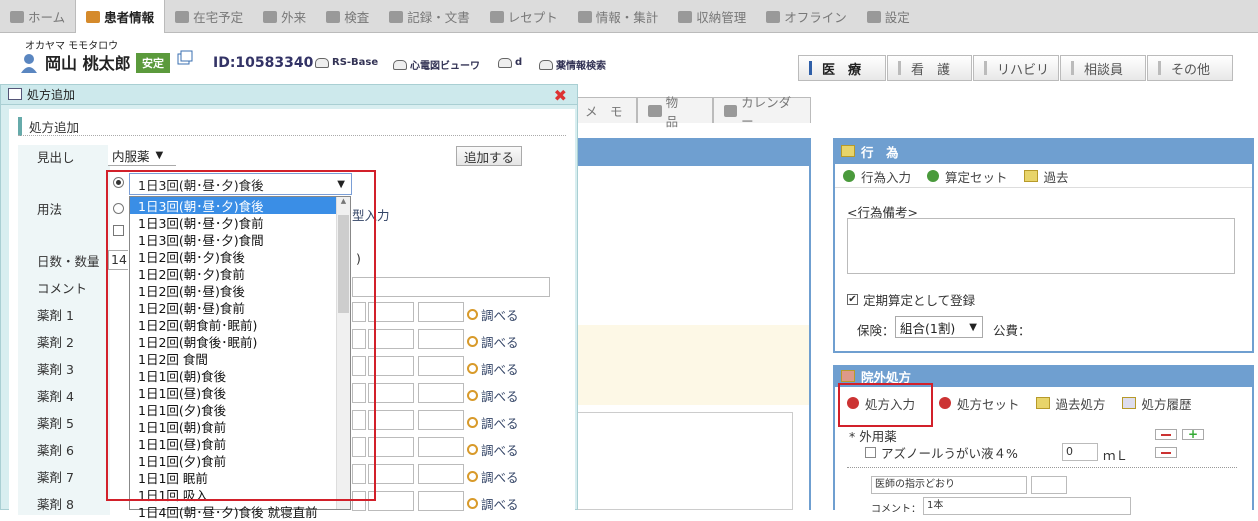 This screenshot has height=521, width=1258. Describe the element at coordinates (284, 16) in the screenshot. I see `nav-tab-outpatient: 外来` at that location.